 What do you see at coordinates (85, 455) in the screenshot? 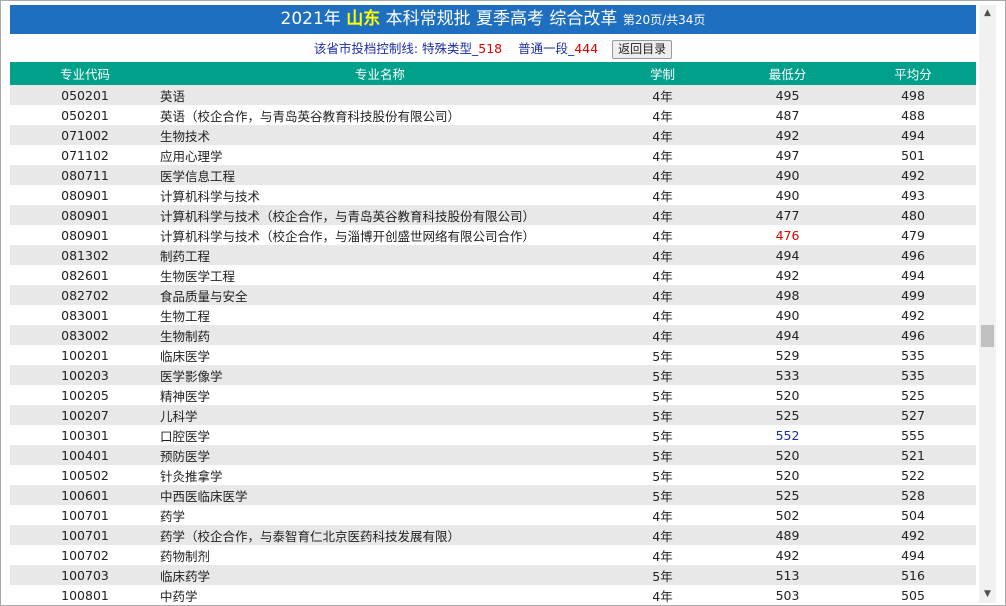
I see `cell-code: 100401` at bounding box center [85, 455].